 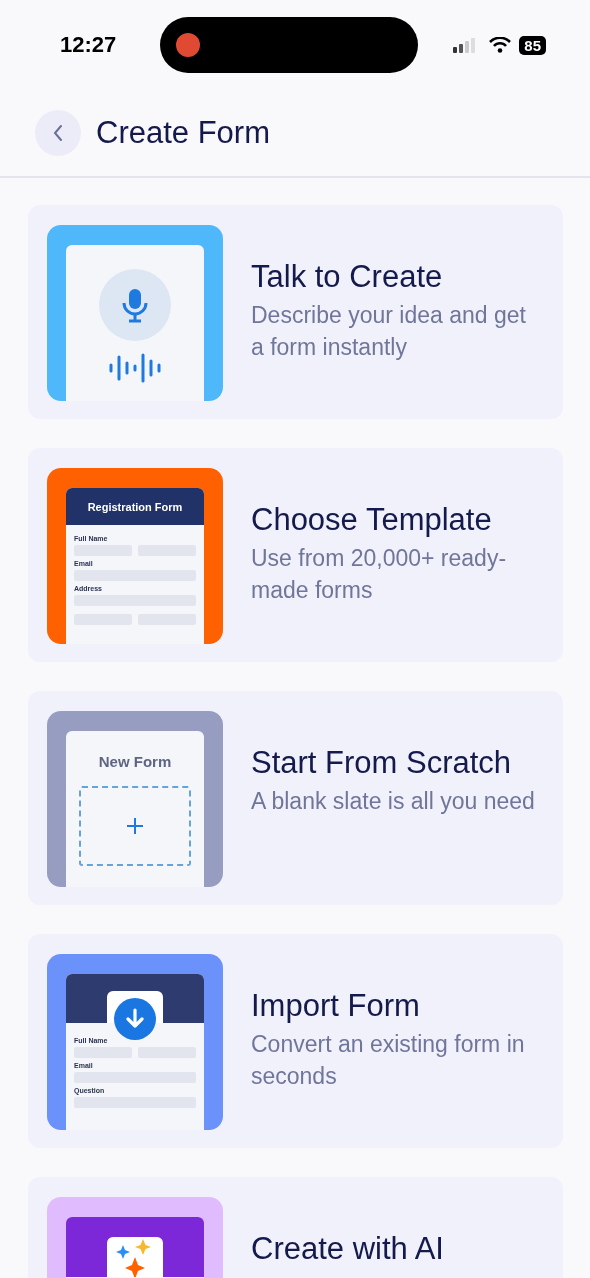 I want to click on option-title: Create with AI, so click(x=348, y=1249).